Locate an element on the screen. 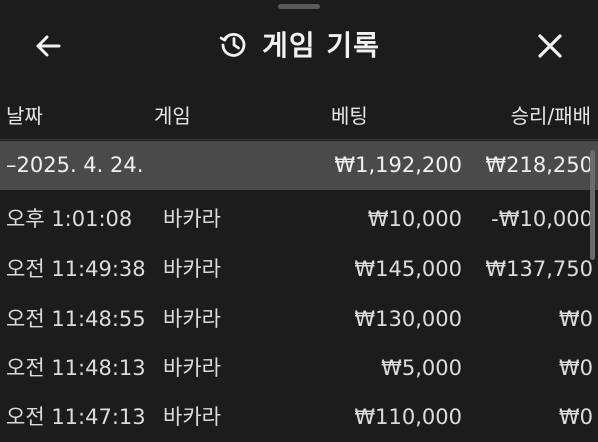 This screenshot has width=598, height=442. row-result: -₩10,000 is located at coordinates (542, 219).